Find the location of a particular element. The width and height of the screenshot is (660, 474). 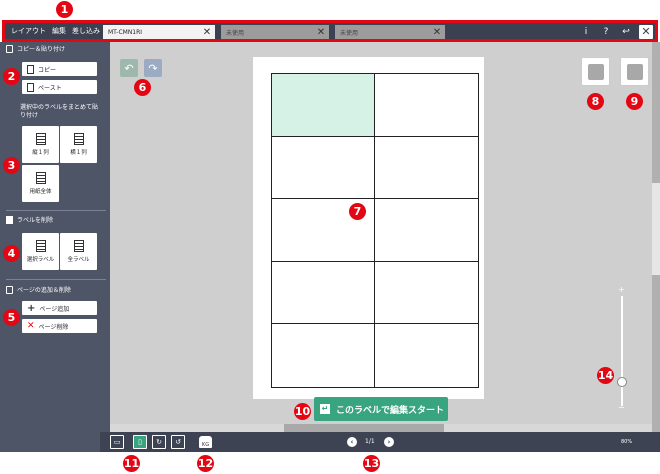

save-button is located at coordinates (595, 71).